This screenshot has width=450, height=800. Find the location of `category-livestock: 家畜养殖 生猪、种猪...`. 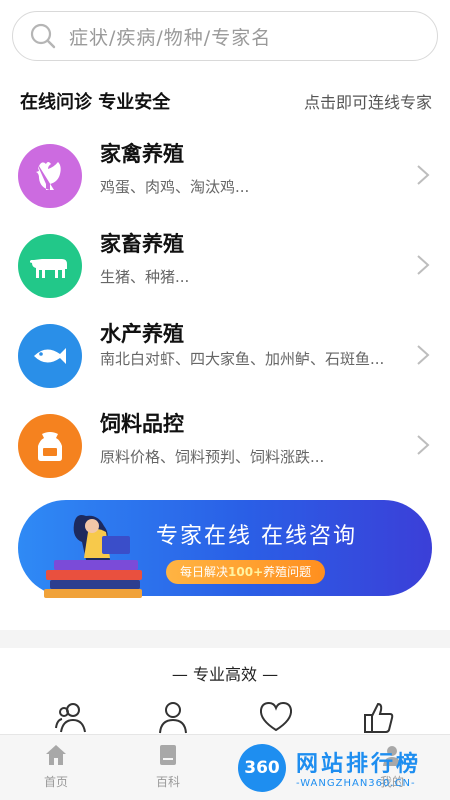

category-livestock: 家畜养殖 生猪、种猪... is located at coordinates (225, 266).